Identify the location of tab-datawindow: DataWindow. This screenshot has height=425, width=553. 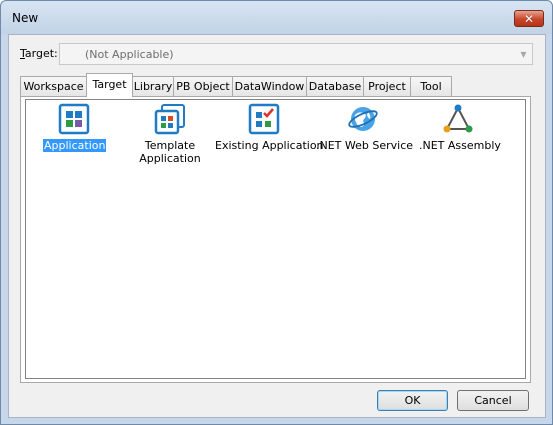
(269, 86).